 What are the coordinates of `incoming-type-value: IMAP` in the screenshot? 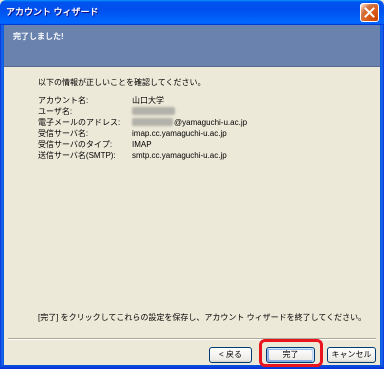 It's located at (142, 144).